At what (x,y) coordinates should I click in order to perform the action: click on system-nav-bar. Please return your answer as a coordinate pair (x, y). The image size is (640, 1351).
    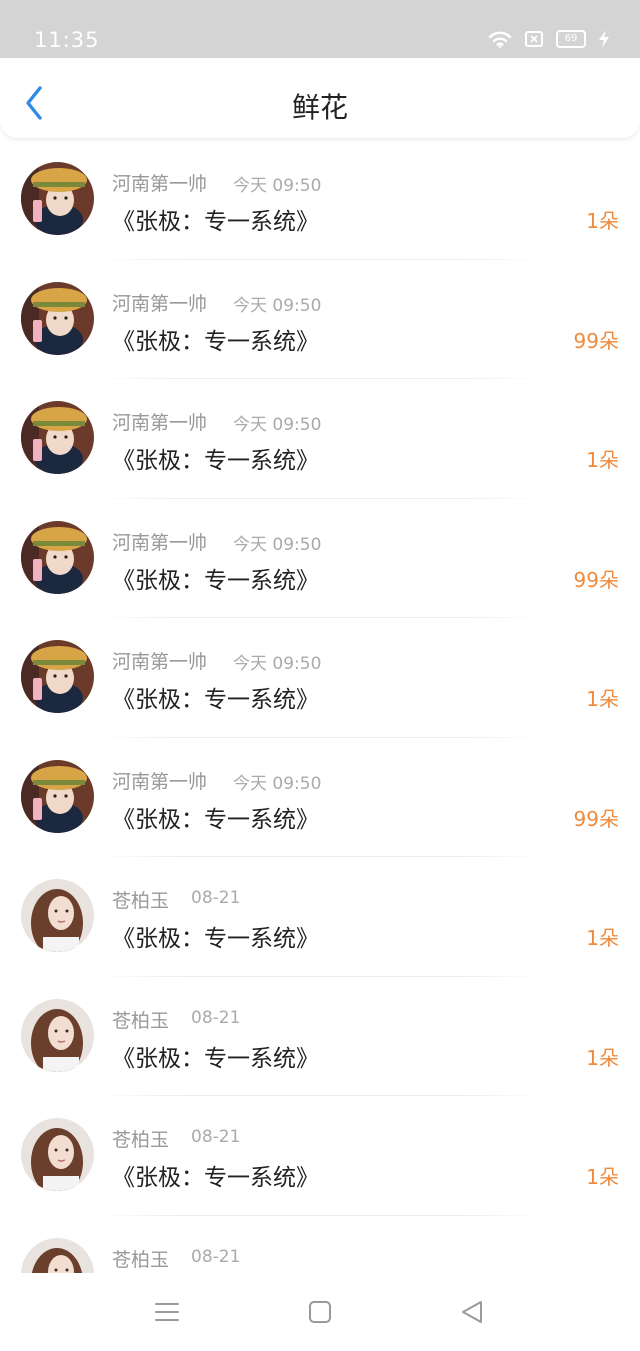
    Looking at the image, I should click on (320, 1312).